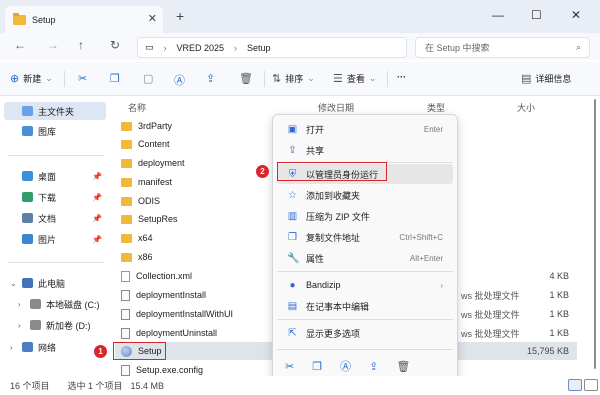 The image size is (600, 395). What do you see at coordinates (591, 385) in the screenshot?
I see `tiles-view-icon` at bounding box center [591, 385].